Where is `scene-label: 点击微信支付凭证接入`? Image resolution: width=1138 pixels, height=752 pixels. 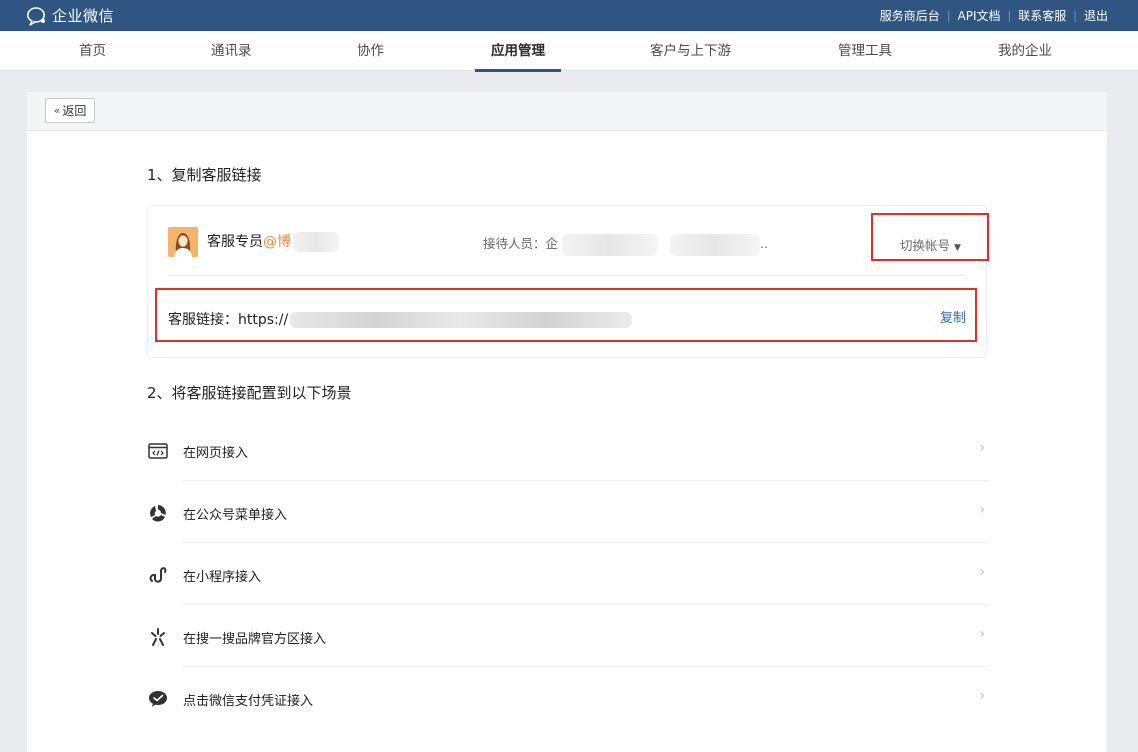
scene-label: 点击微信支付凭证接入 is located at coordinates (248, 701).